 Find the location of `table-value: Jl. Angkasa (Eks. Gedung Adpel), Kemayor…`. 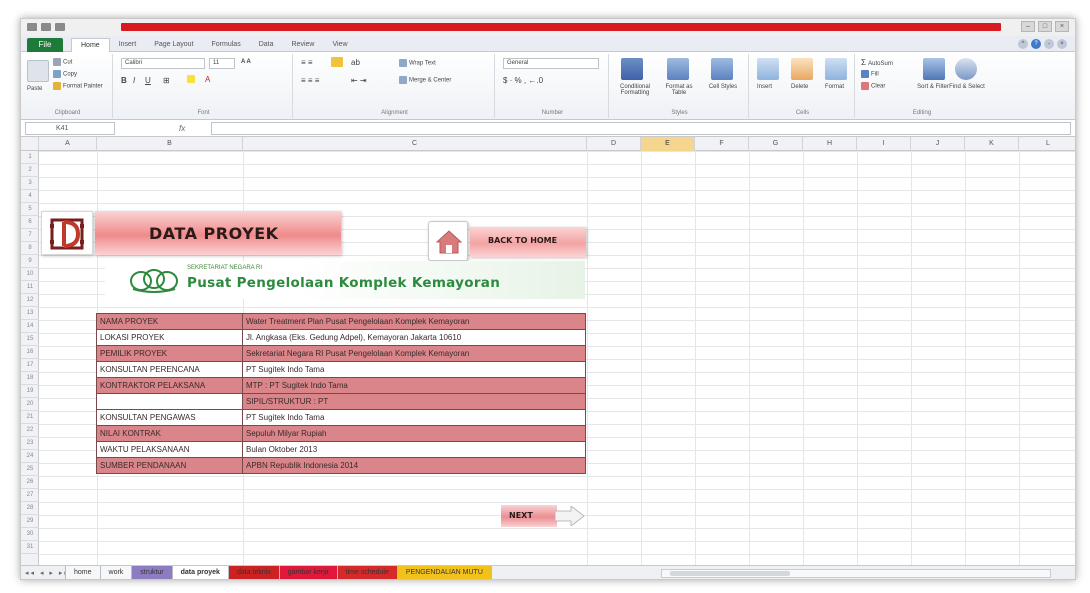

table-value: Jl. Angkasa (Eks. Gedung Adpel), Kemayor… is located at coordinates (414, 337).